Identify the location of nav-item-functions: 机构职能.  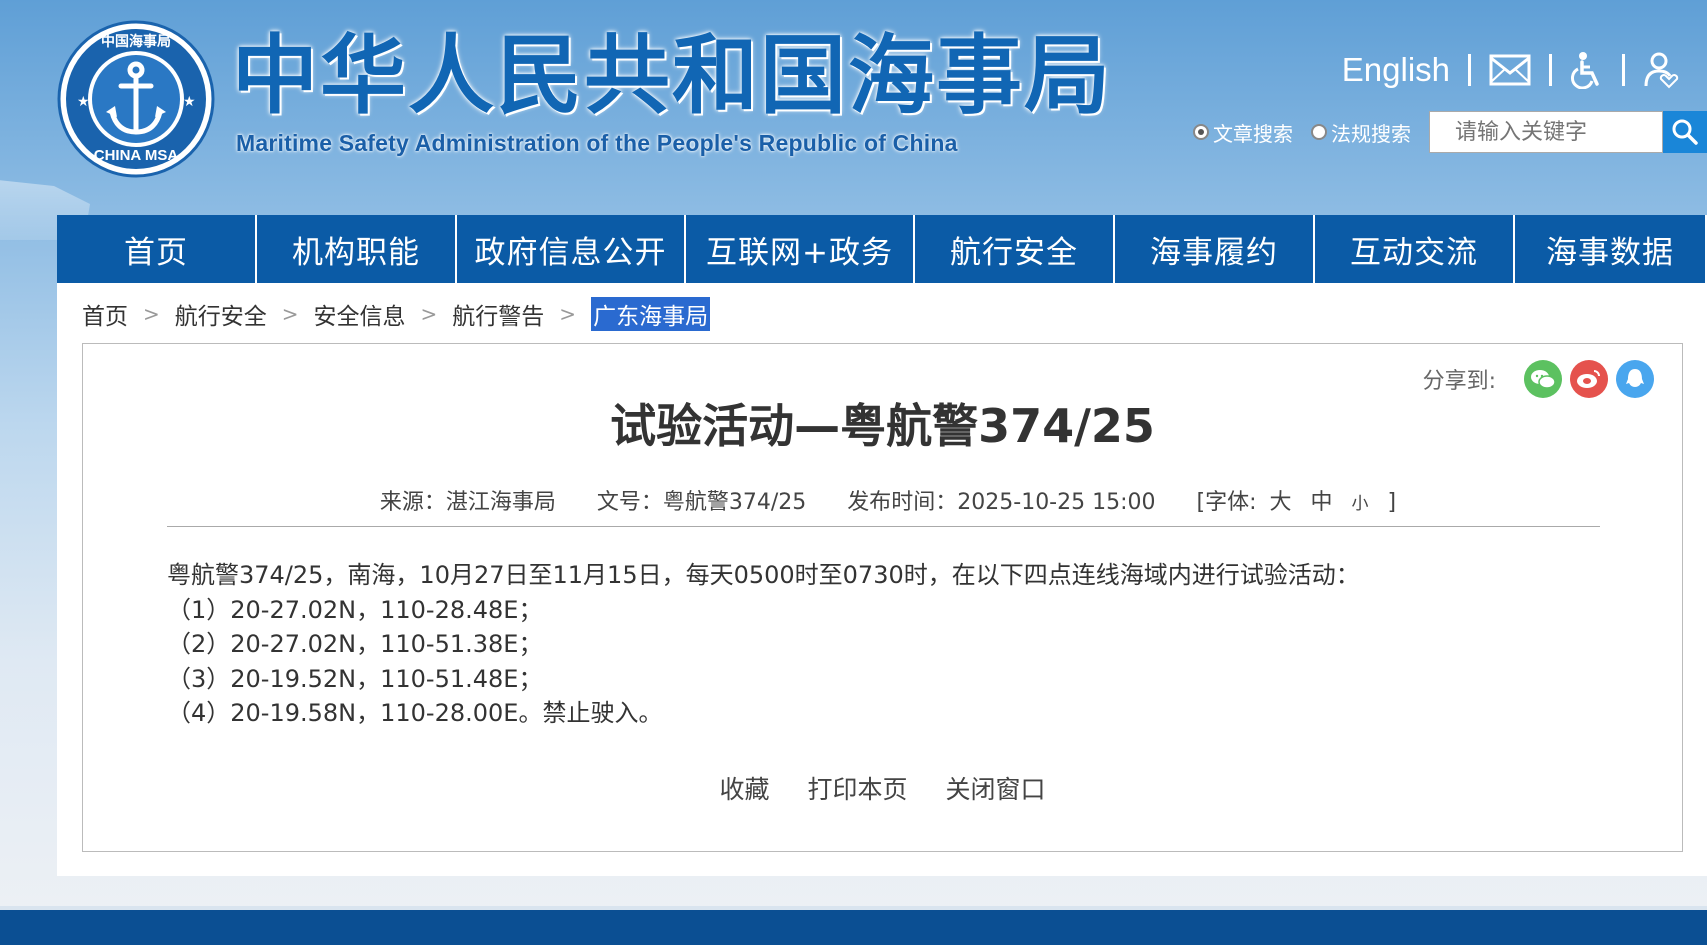
(356, 249).